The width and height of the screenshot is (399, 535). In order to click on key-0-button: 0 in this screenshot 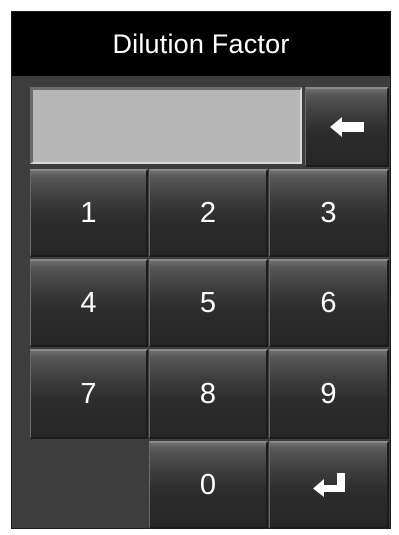, I will do `click(208, 485)`.